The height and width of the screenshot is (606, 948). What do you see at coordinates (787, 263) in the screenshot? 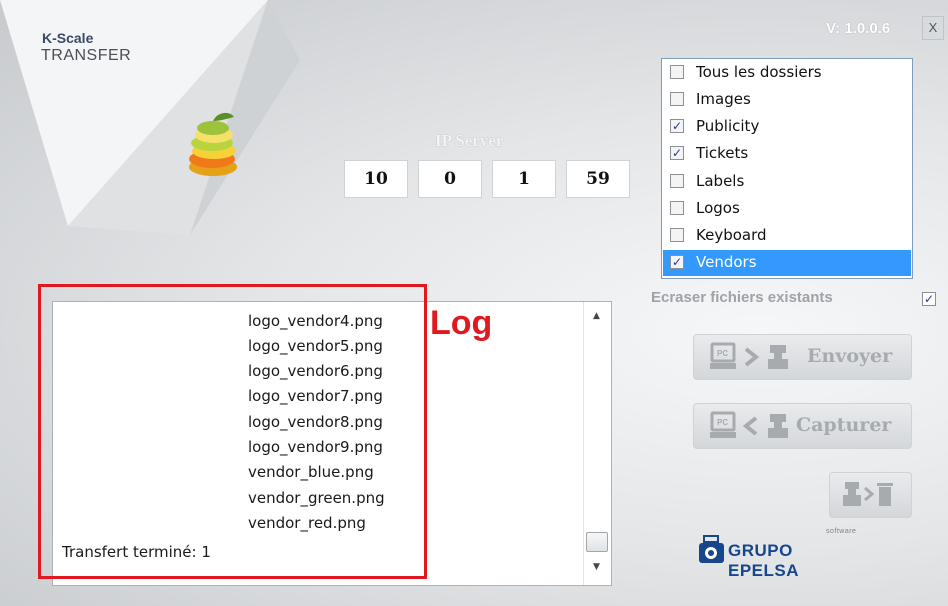
I see `folder-item-vendors: ✓ Vendors` at bounding box center [787, 263].